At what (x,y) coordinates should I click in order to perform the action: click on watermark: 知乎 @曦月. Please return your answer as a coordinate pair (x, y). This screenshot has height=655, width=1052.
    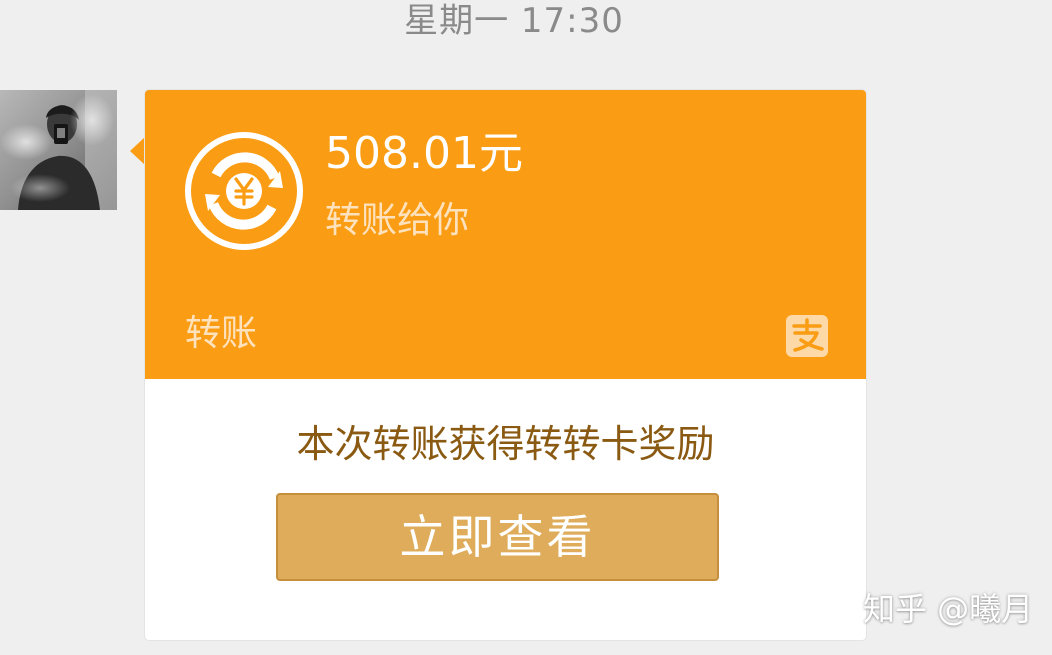
    Looking at the image, I should click on (948, 609).